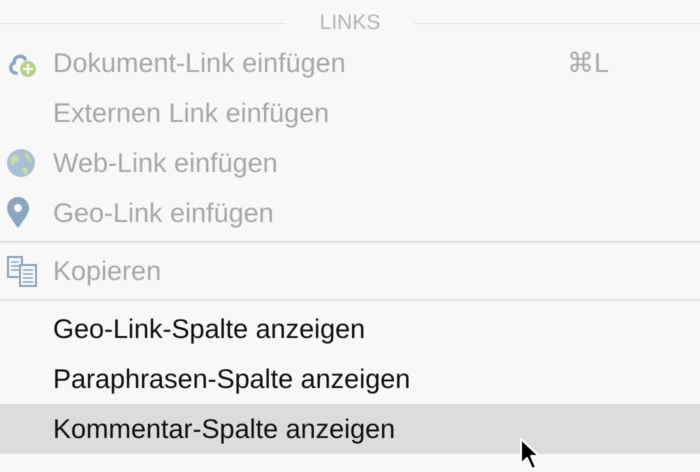 This screenshot has width=700, height=472. I want to click on shortcut-label: ⌘L, so click(588, 63).